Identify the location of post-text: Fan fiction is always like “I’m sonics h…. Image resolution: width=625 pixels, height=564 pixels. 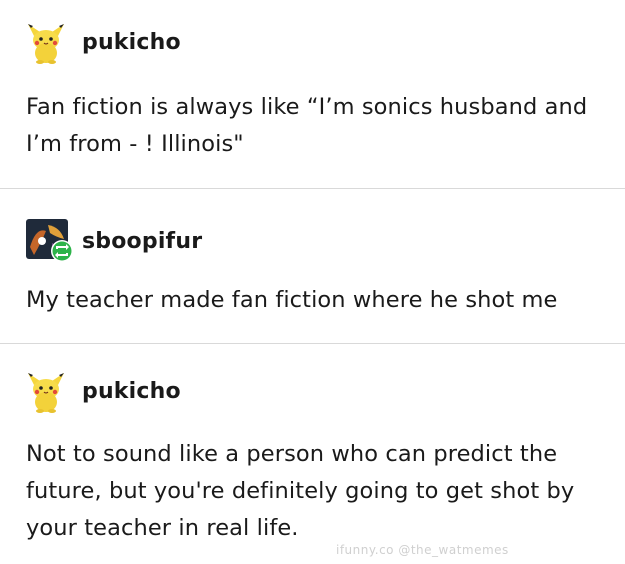
(307, 125).